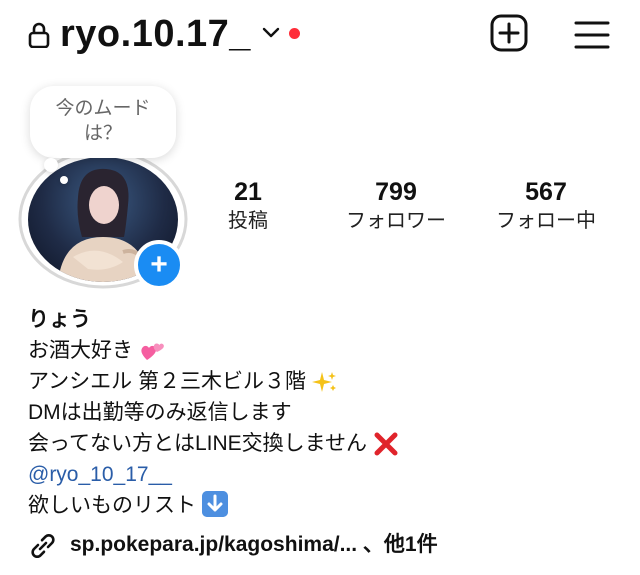 The image size is (640, 575). Describe the element at coordinates (386, 444) in the screenshot. I see `cross-mark-emoji-icon` at that location.